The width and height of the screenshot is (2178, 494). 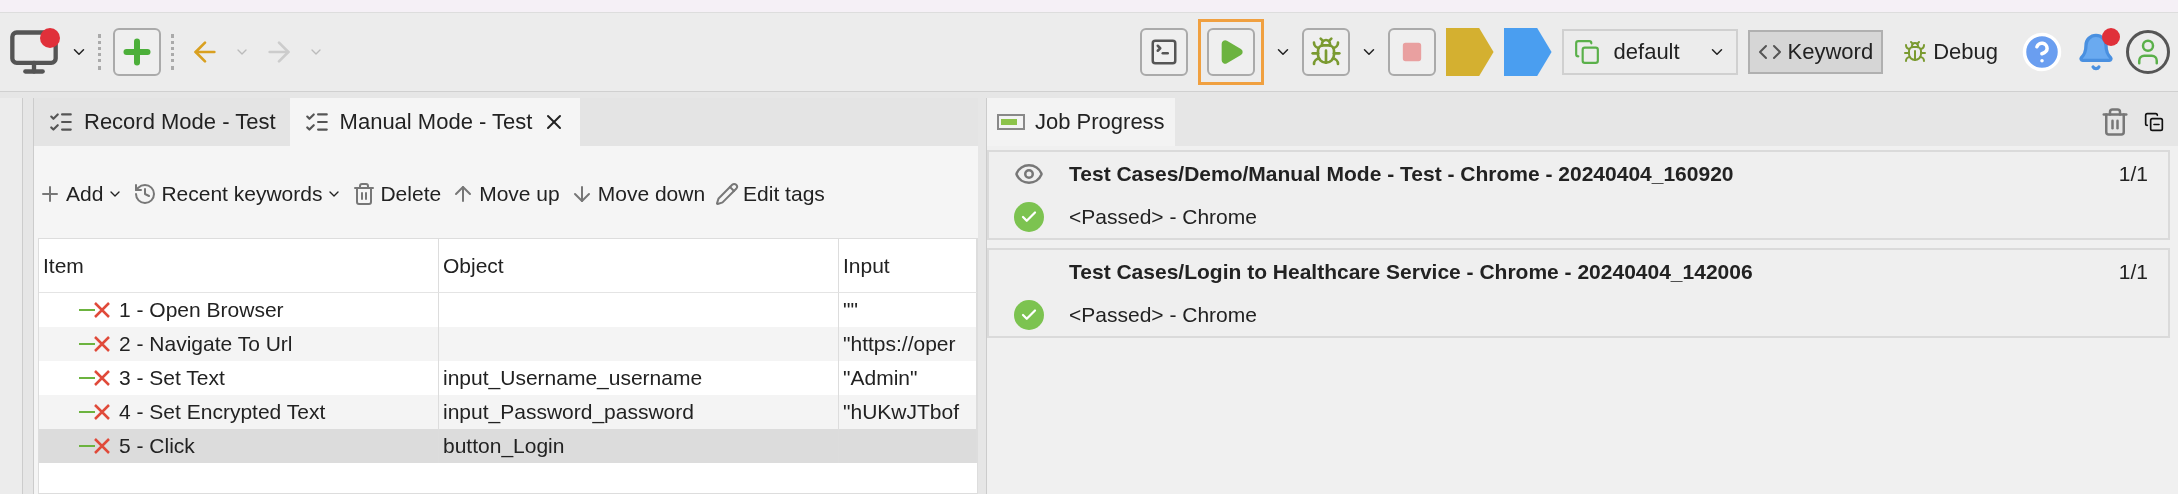 What do you see at coordinates (637, 194) in the screenshot?
I see `toolbar-action: Move down` at bounding box center [637, 194].